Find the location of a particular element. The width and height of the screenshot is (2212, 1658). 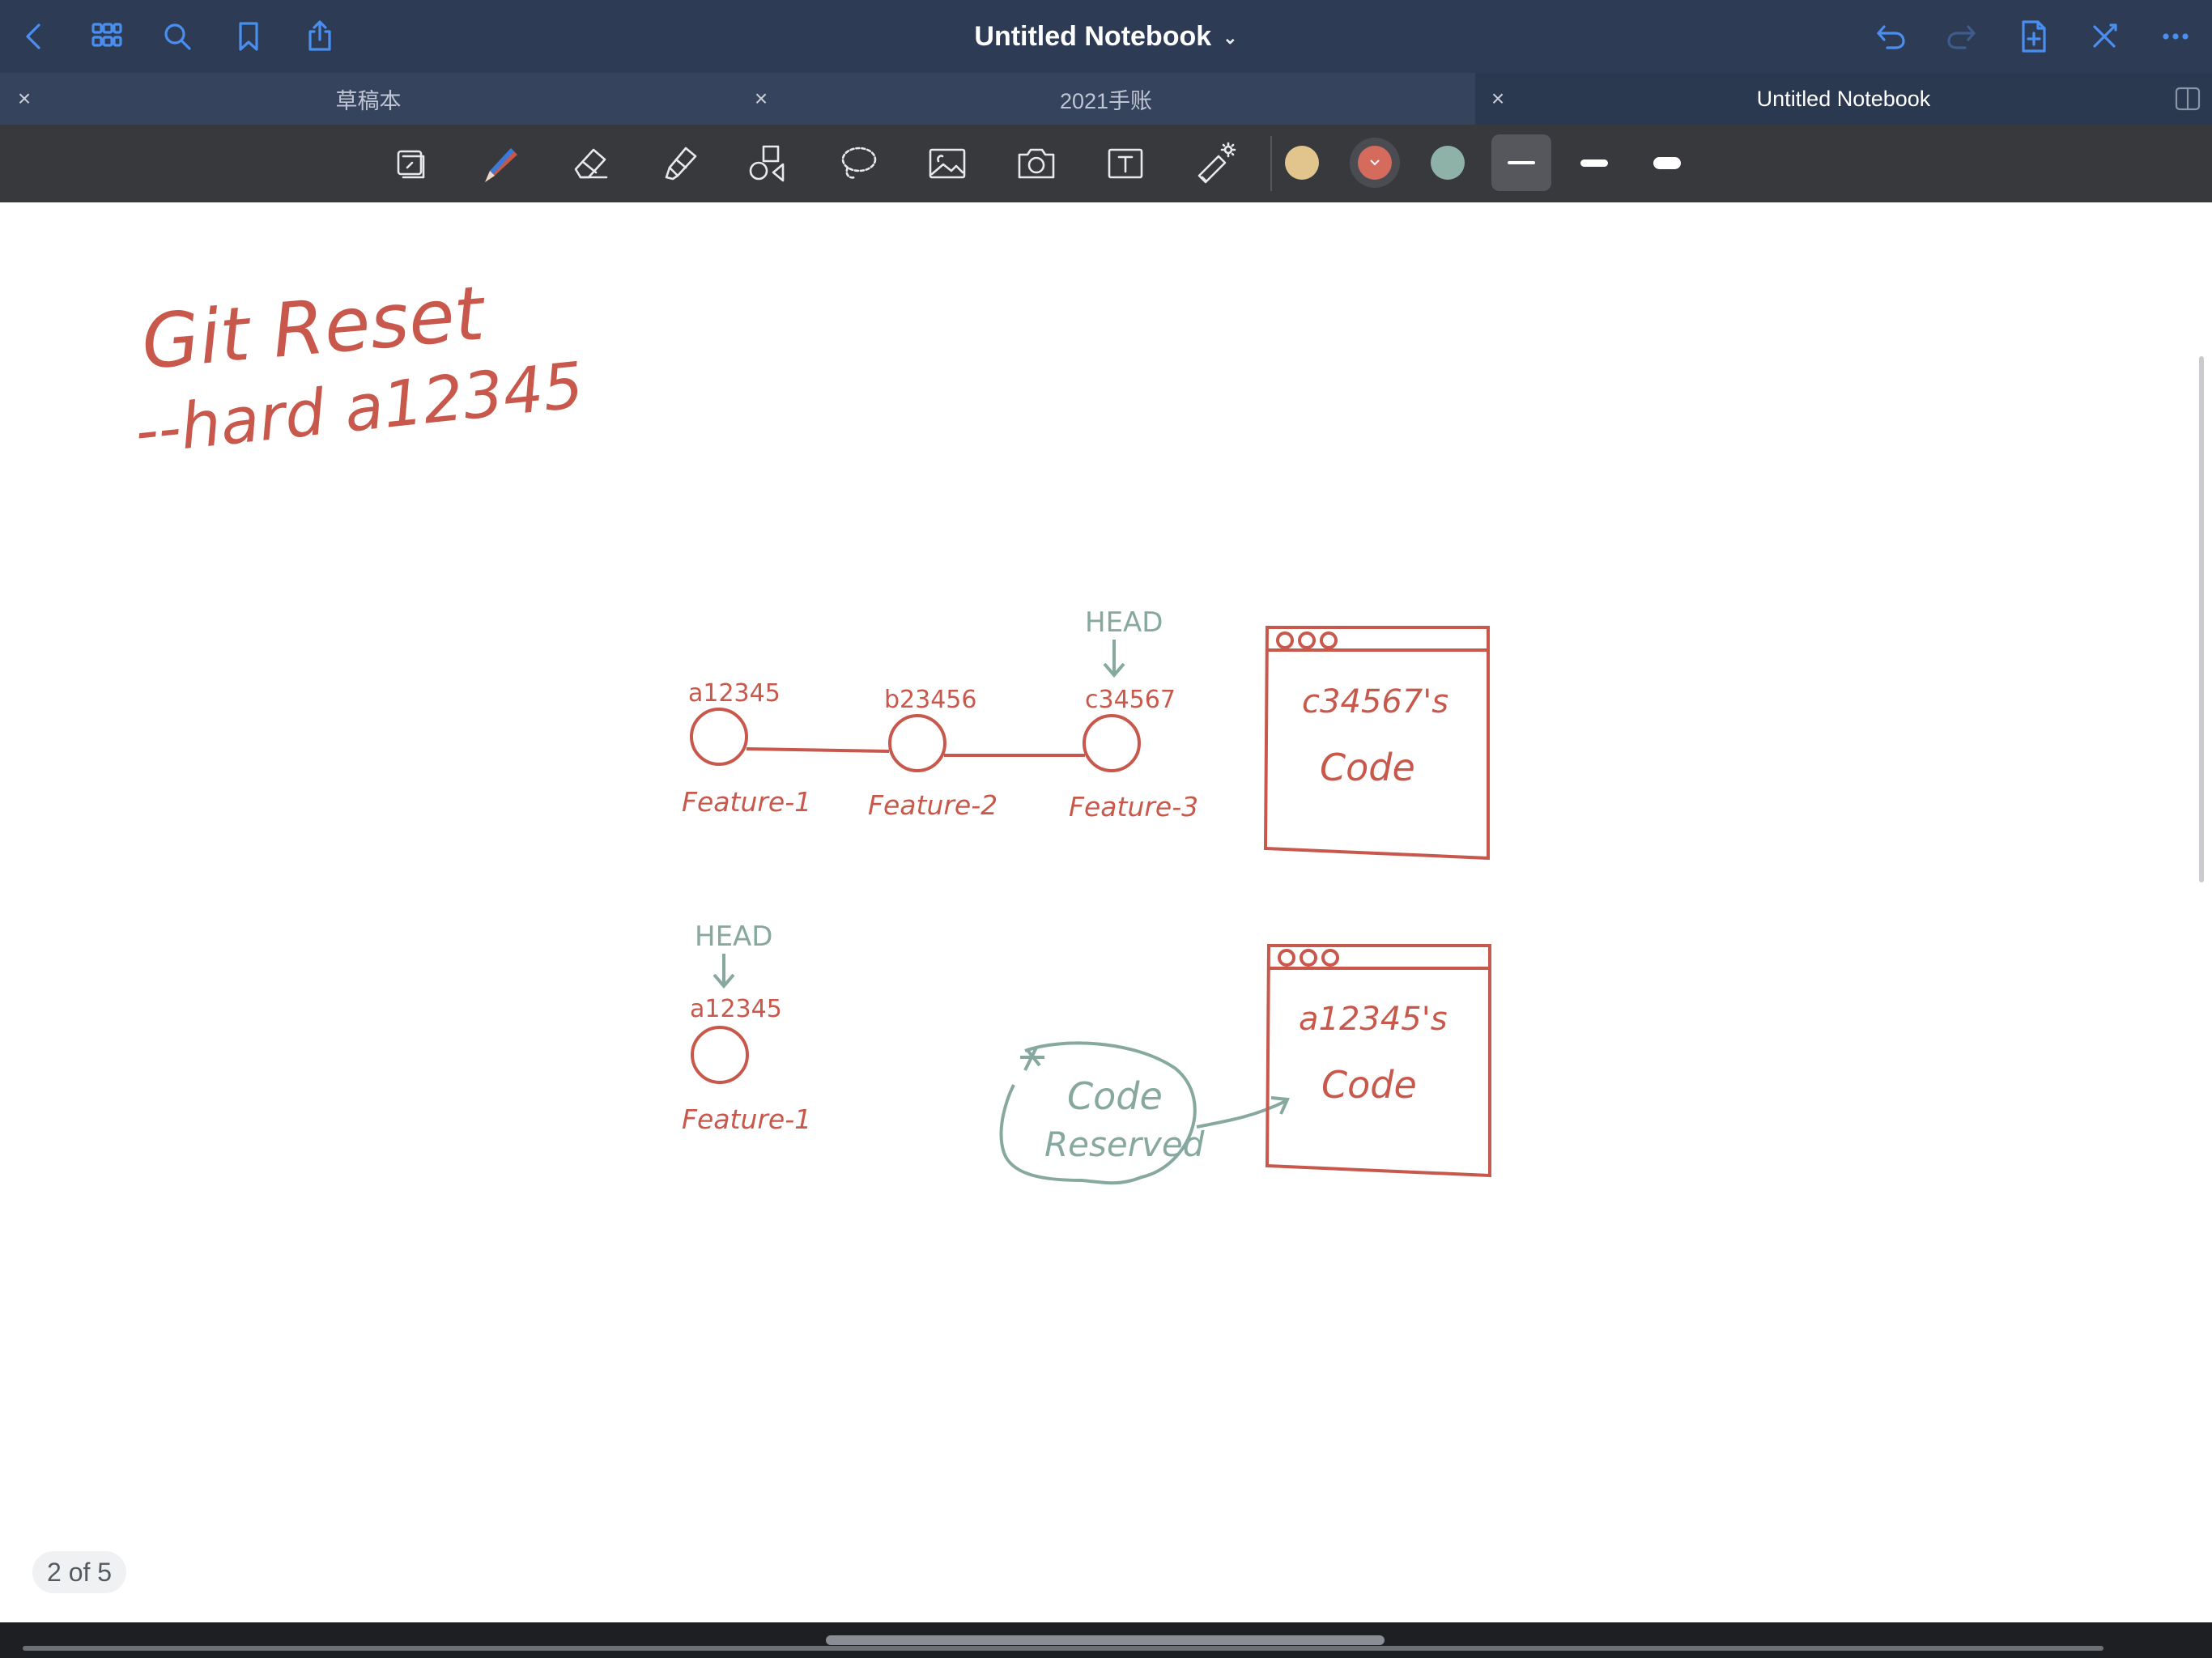

lasso-icon is located at coordinates (859, 163).